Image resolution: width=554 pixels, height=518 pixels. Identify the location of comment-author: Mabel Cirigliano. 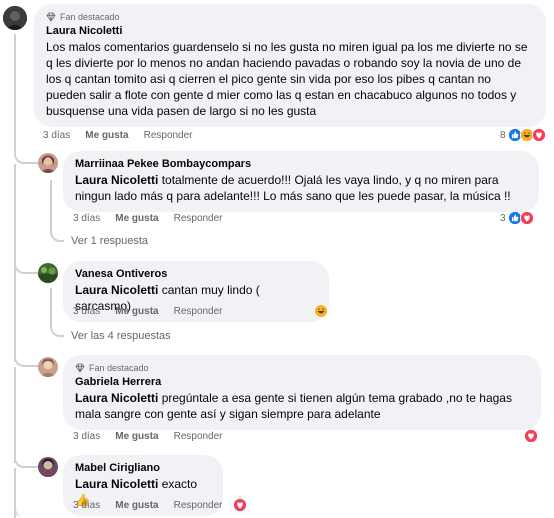
(143, 468).